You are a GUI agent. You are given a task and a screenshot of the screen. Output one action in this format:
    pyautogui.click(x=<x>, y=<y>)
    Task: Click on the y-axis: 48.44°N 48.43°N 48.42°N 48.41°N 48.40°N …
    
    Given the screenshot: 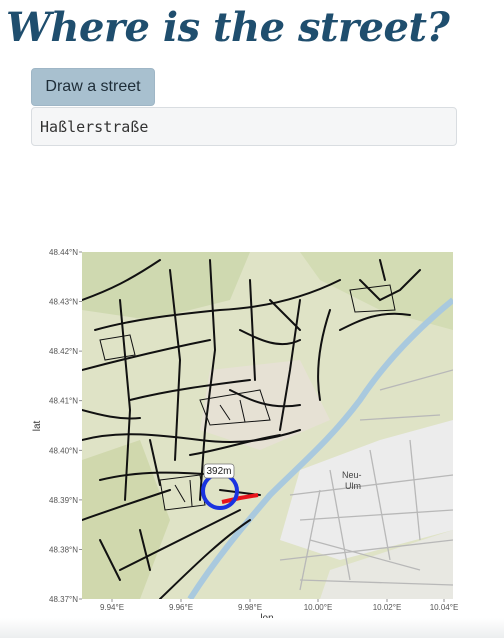 What is the action you would take?
    pyautogui.click(x=57, y=426)
    